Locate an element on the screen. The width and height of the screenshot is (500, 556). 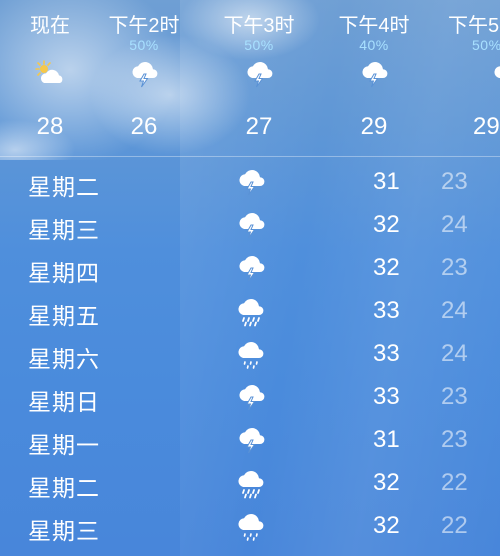
hourly-item-partial: 下午5 50% 29 is located at coordinates (470, 77).